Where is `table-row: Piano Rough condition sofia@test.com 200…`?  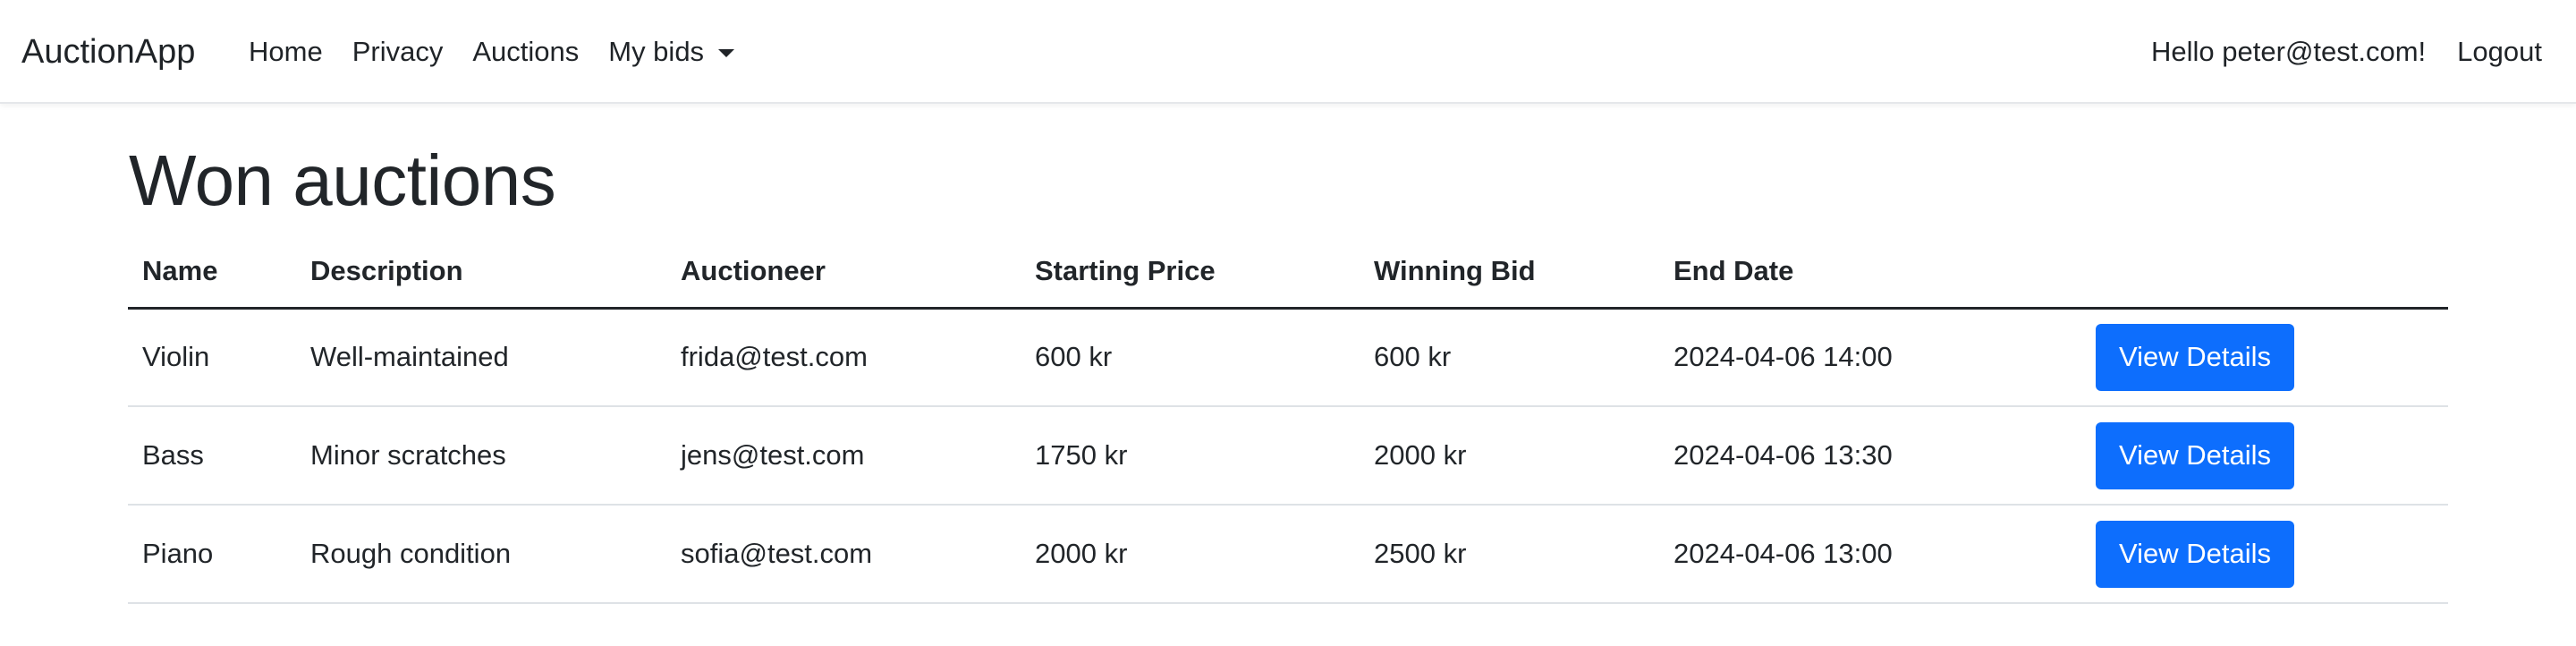 table-row: Piano Rough condition sofia@test.com 200… is located at coordinates (1288, 554).